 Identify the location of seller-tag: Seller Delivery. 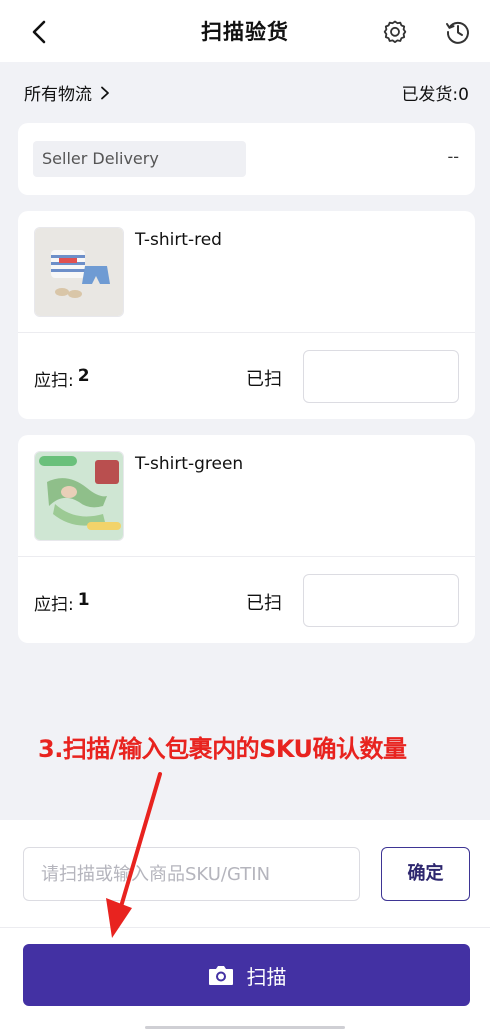
(139, 159).